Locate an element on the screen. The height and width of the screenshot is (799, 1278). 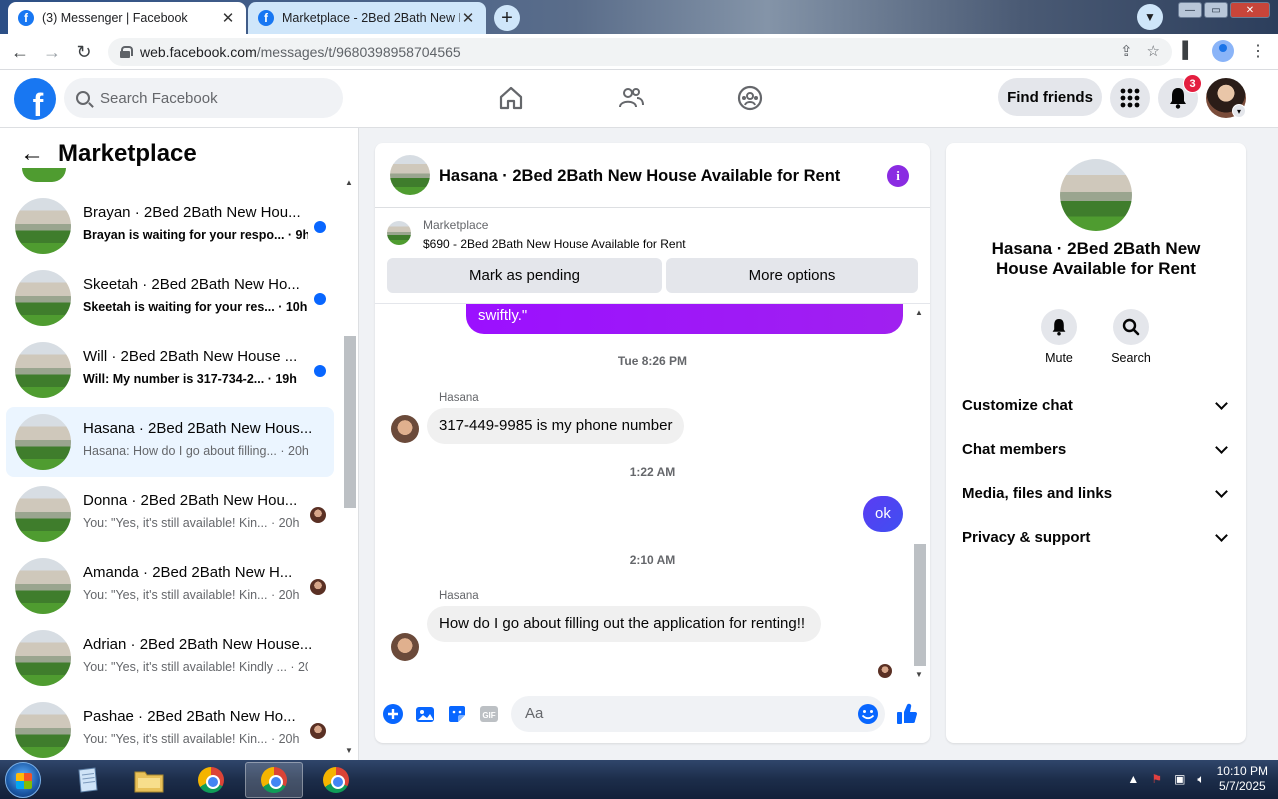
home-icon is located at coordinates (511, 98).